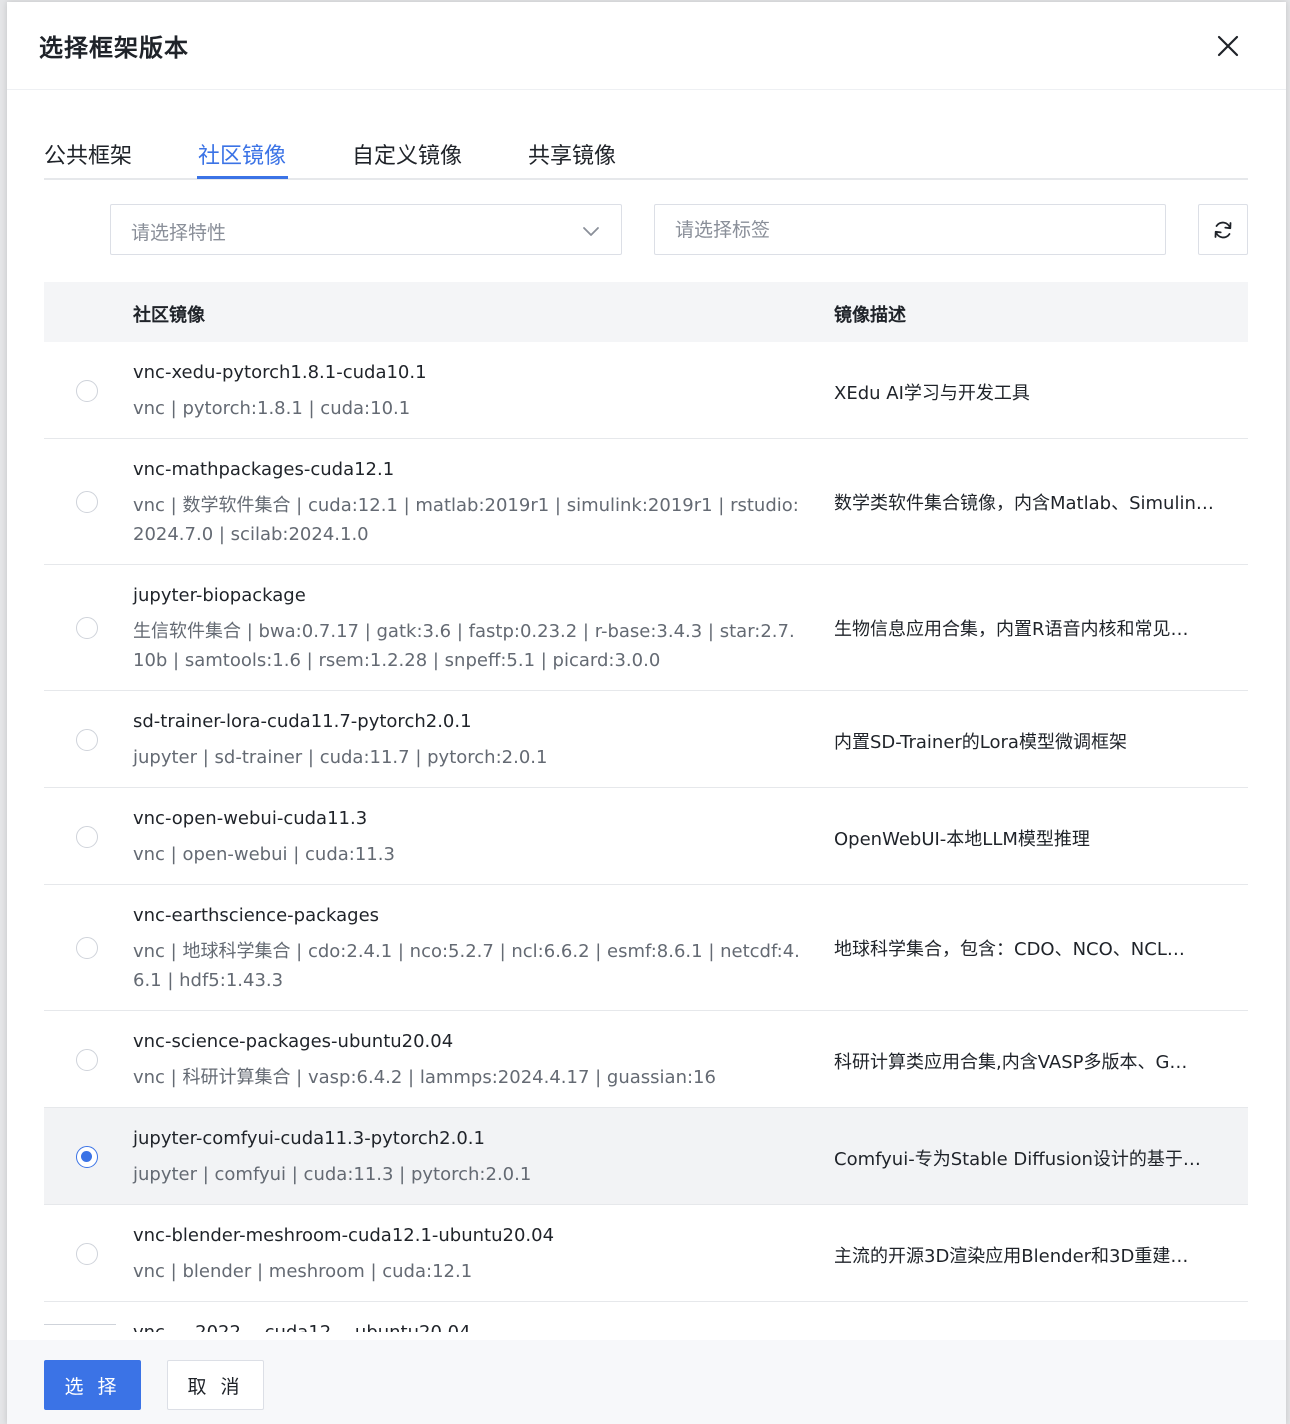 The width and height of the screenshot is (1290, 1424). Describe the element at coordinates (366, 229) in the screenshot. I see `feature-select: 请选择特性` at that location.